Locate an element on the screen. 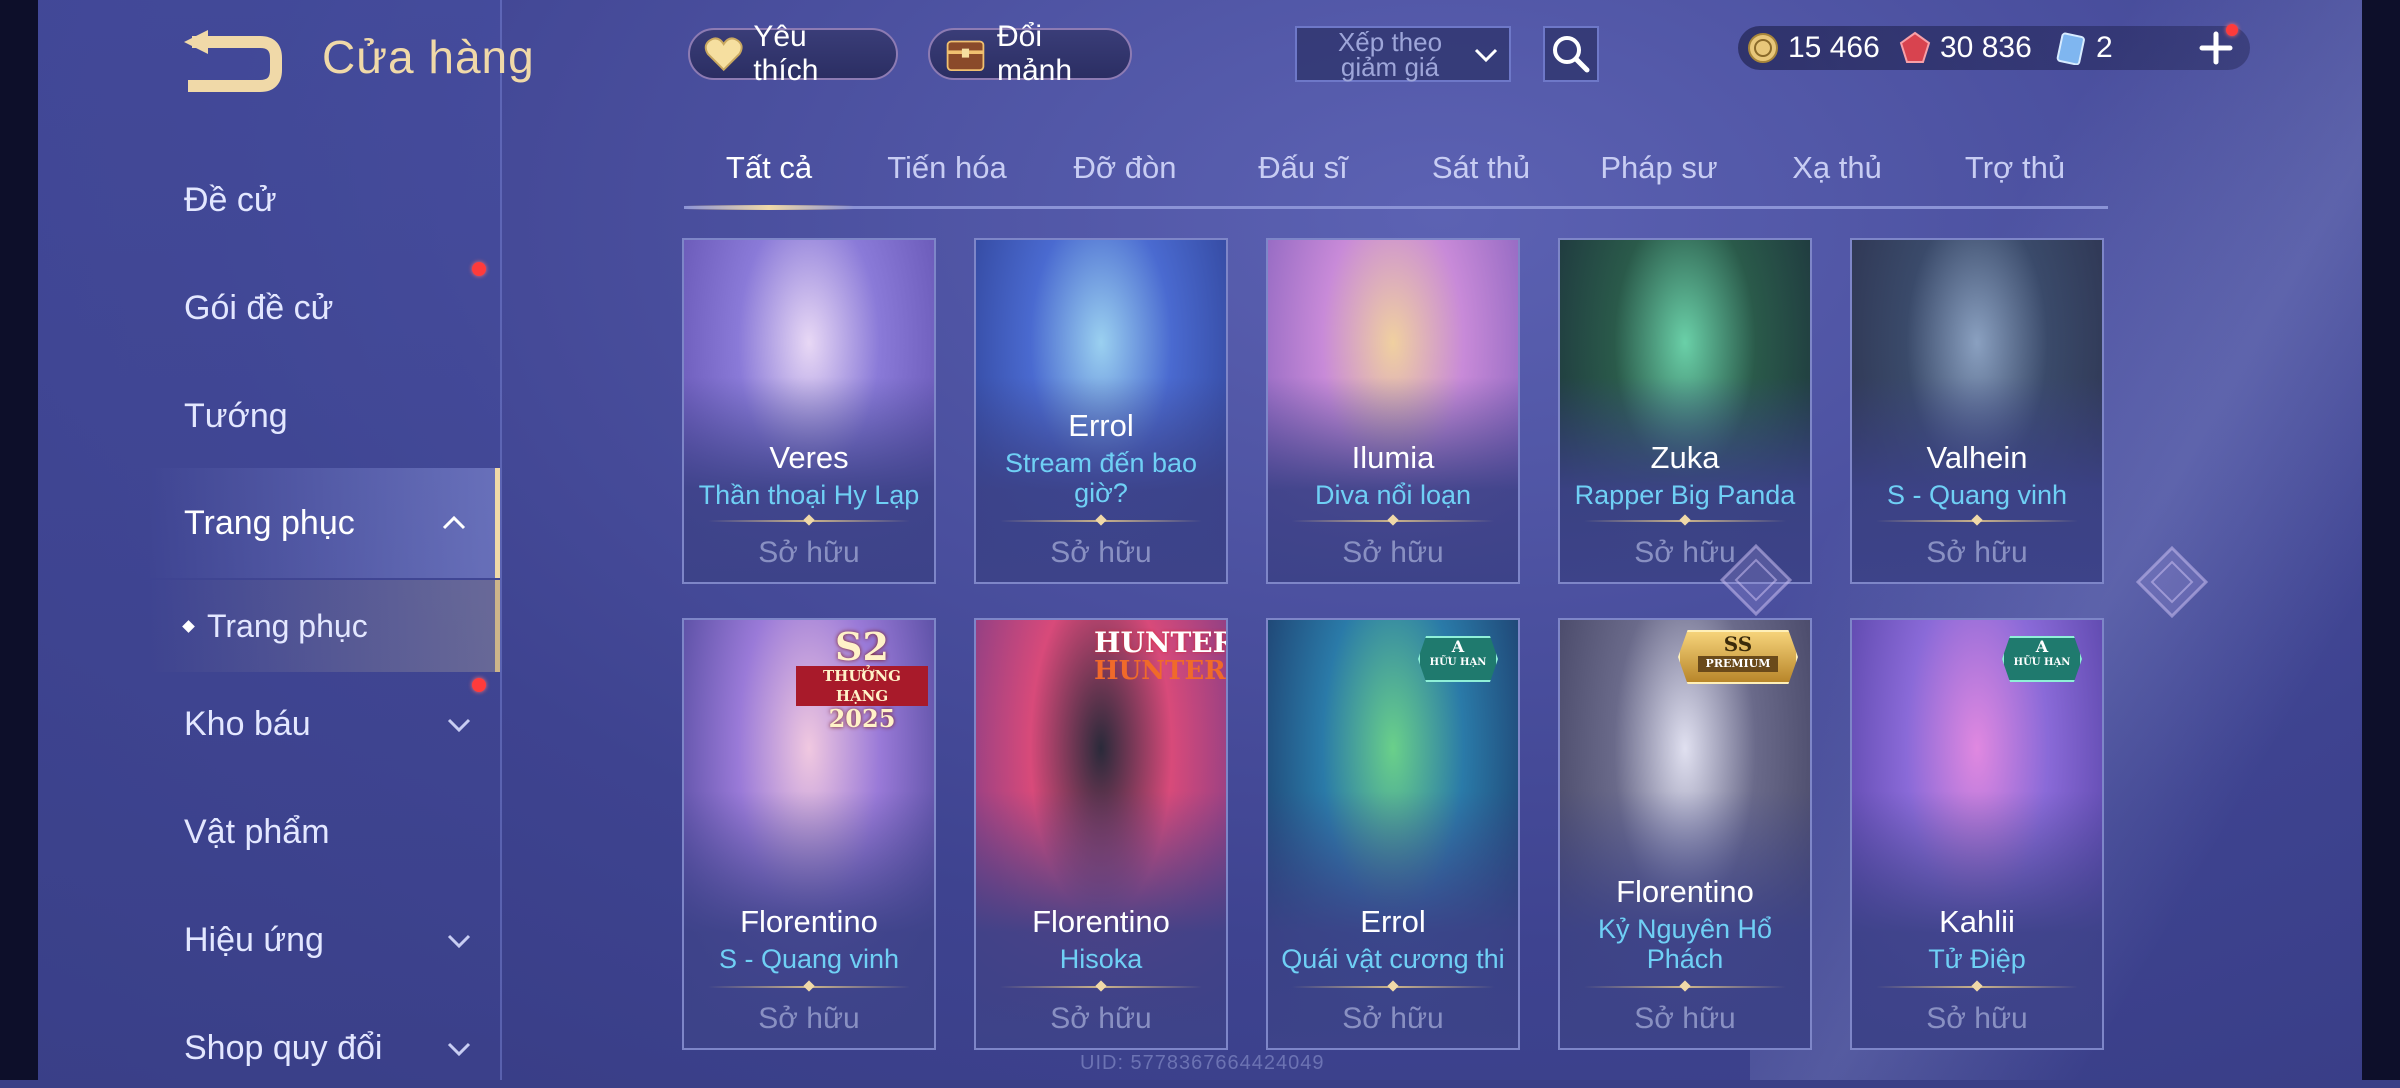 This screenshot has width=2400, height=1088. sidebar-item-label: Gói đề cử is located at coordinates (259, 307).